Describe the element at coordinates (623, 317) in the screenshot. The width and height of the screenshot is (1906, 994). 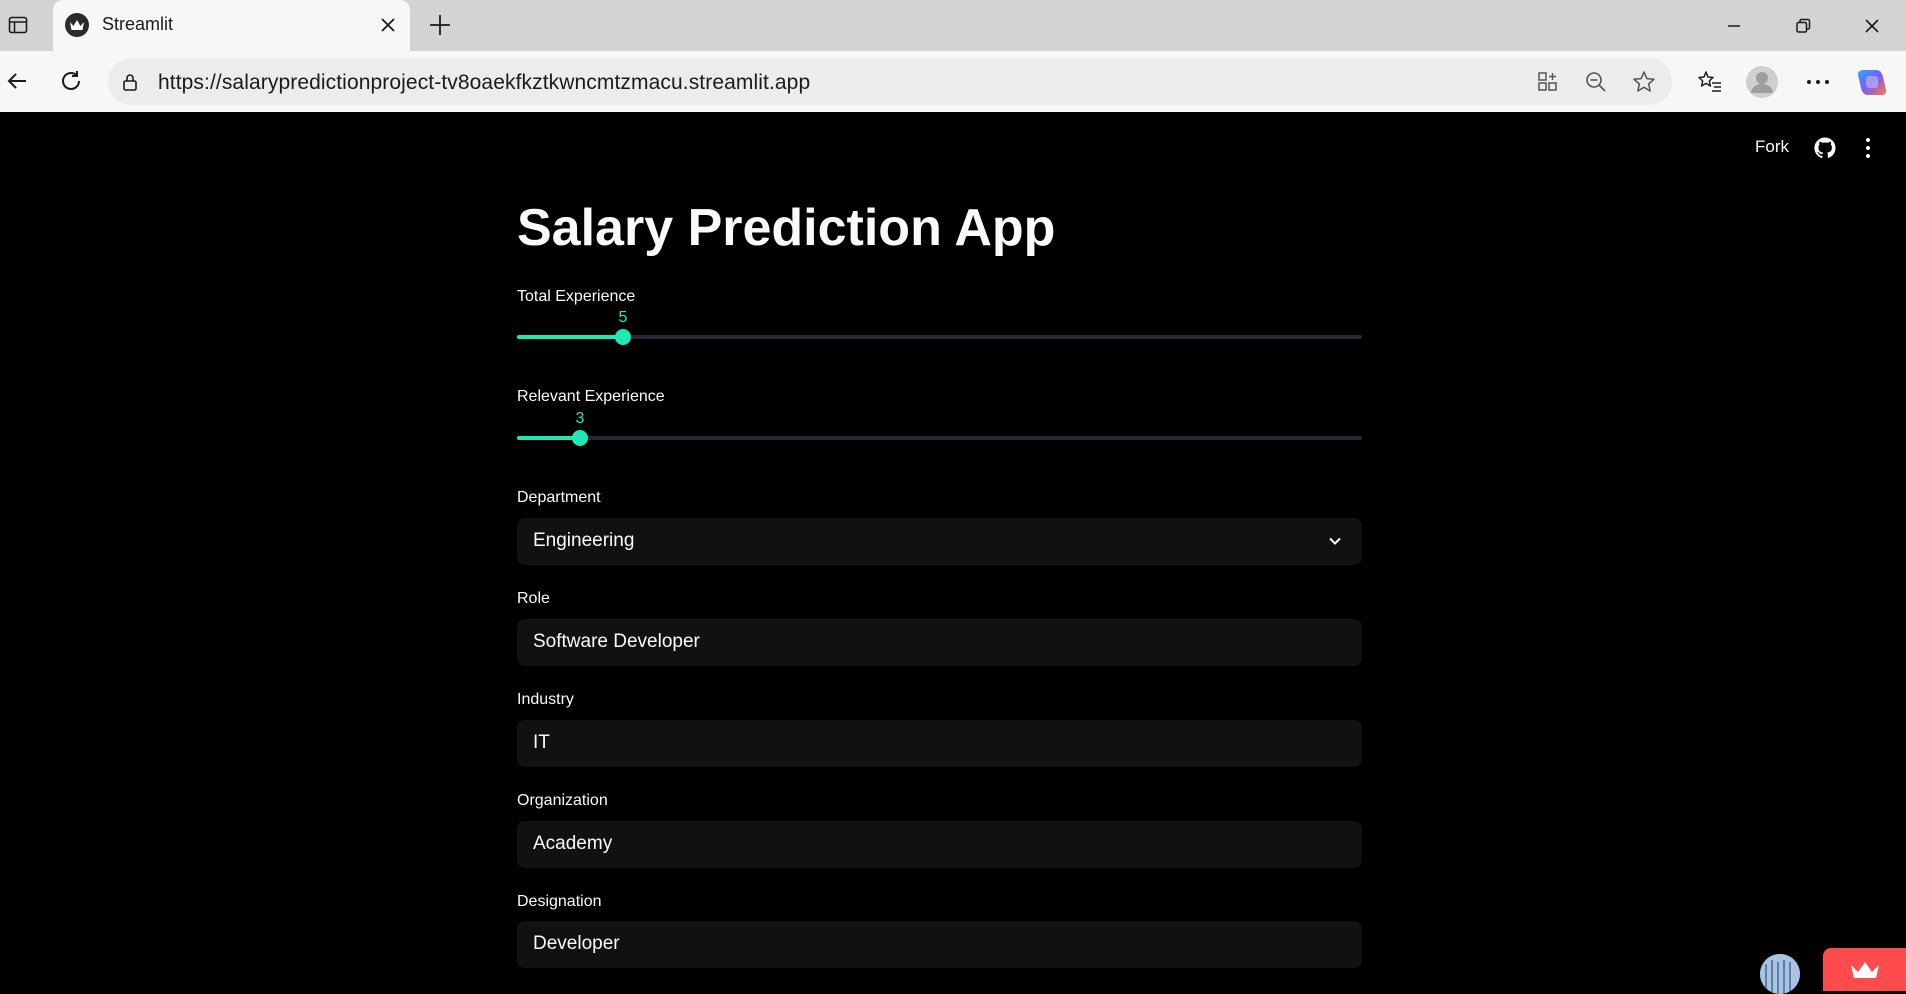
I see `slider-value: 5` at that location.